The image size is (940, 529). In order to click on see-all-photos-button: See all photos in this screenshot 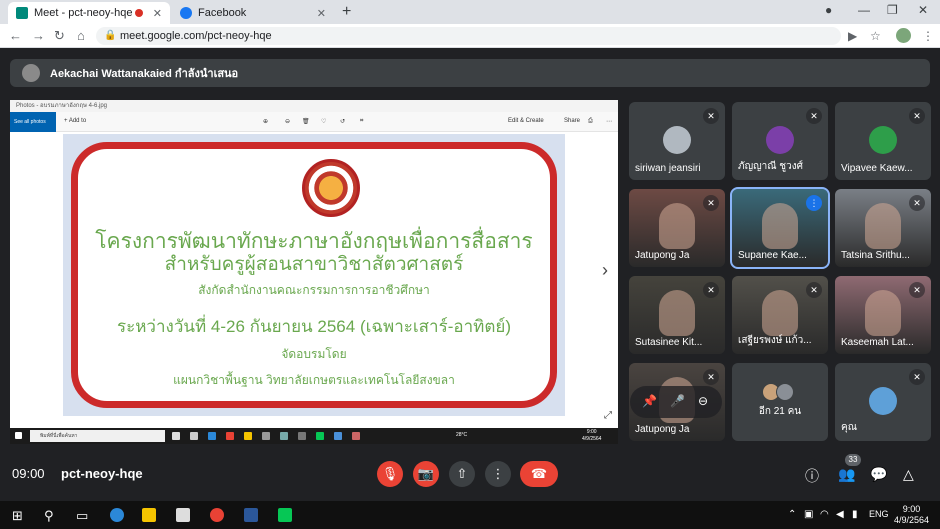, I will do `click(33, 122)`.